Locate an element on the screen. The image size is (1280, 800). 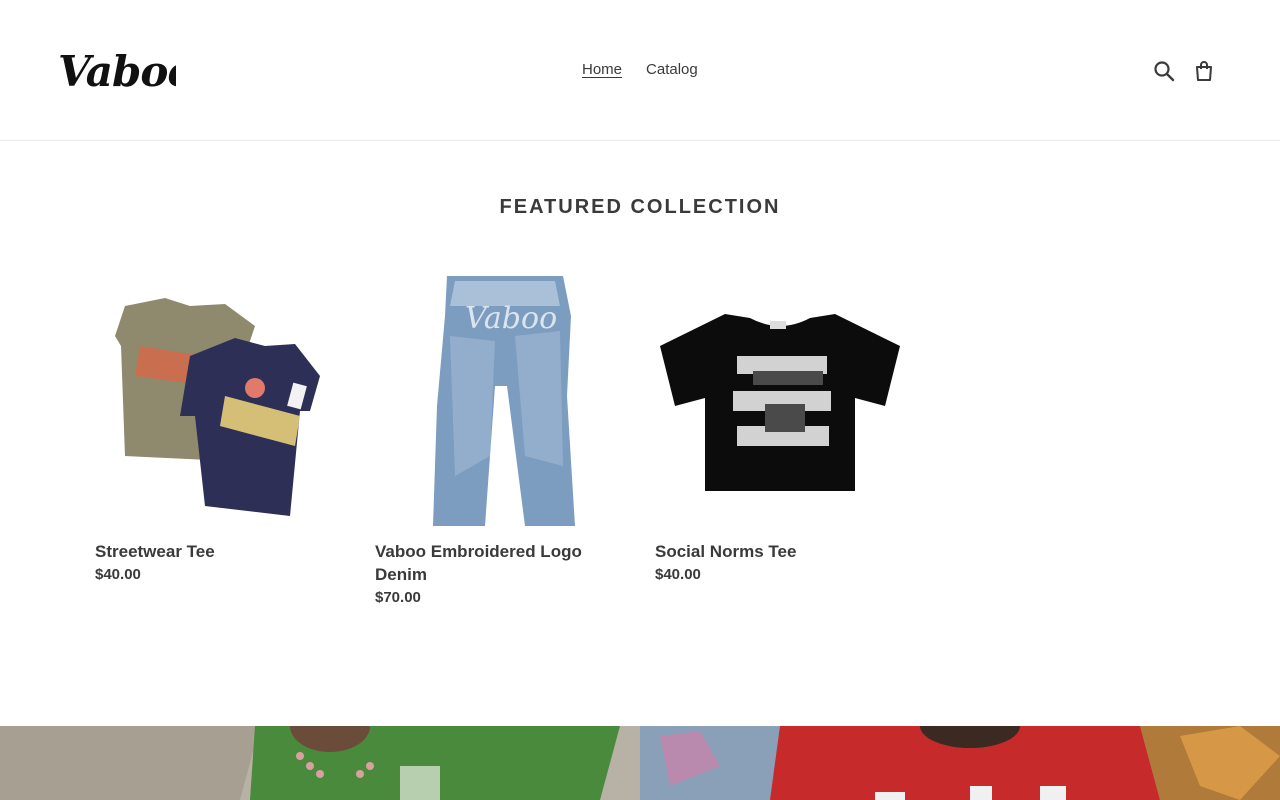
site-logo: Vaboo is located at coordinates (125, 70).